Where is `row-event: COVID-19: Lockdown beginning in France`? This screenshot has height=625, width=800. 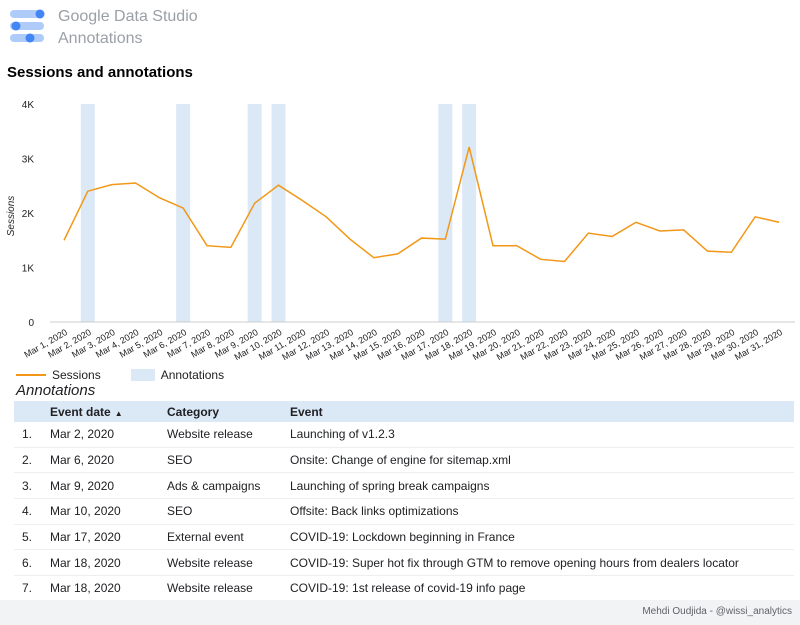 row-event: COVID-19: Lockdown beginning in France is located at coordinates (402, 537).